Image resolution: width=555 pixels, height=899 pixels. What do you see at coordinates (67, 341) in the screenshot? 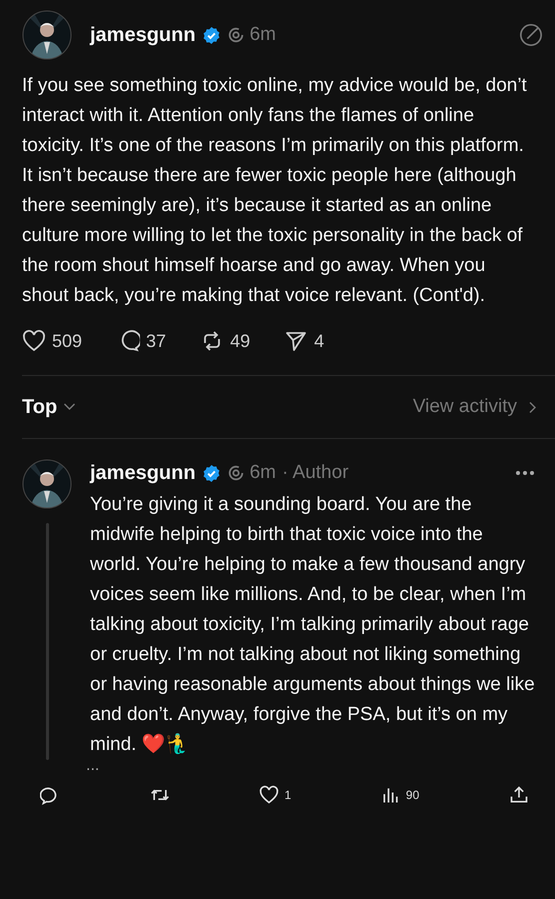
I see `action-count: 509` at bounding box center [67, 341].